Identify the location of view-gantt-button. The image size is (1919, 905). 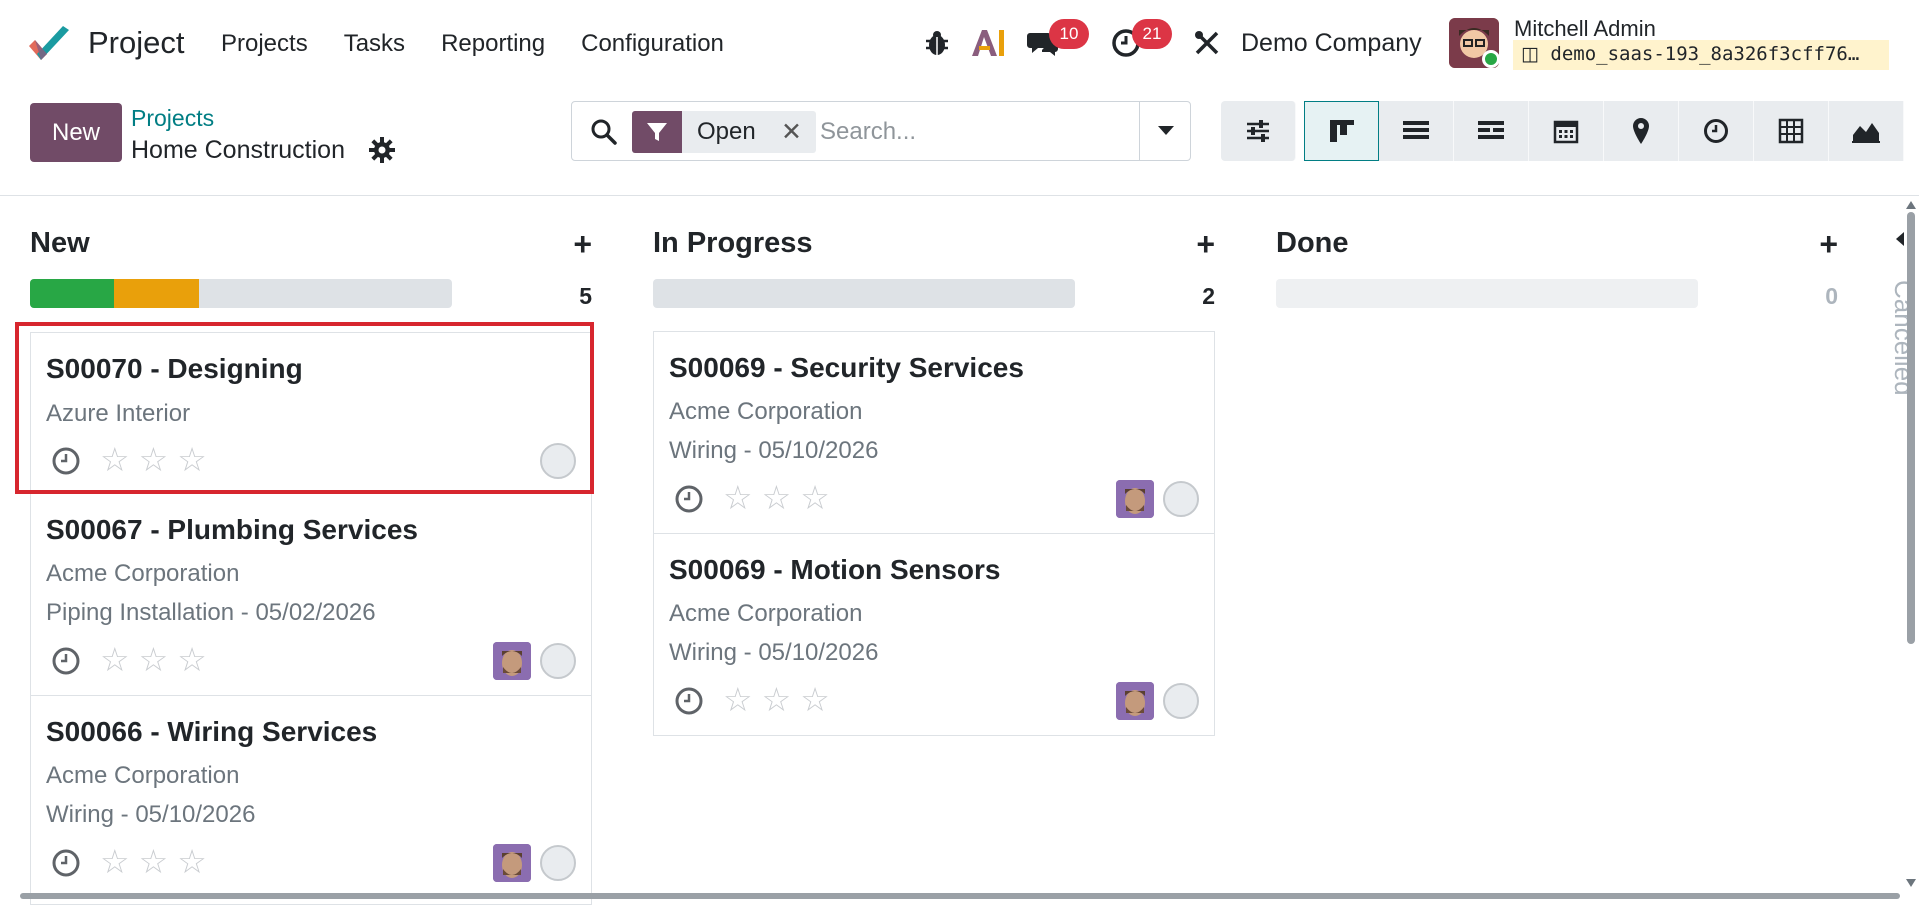
(1491, 131).